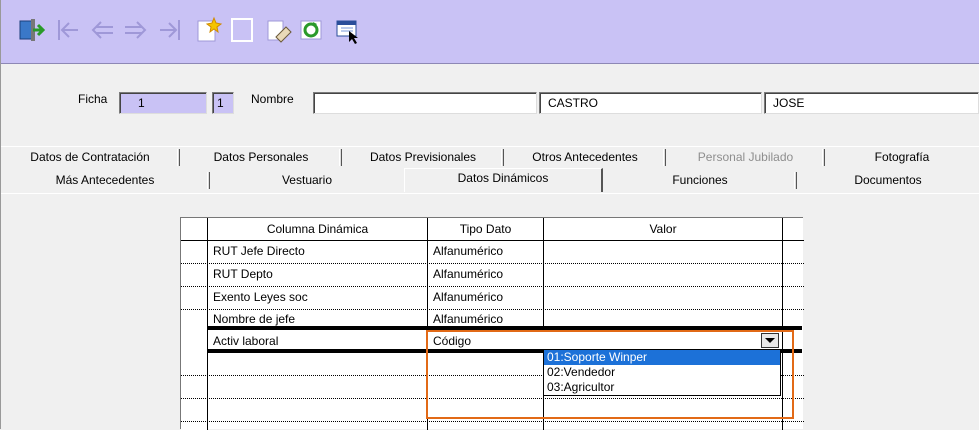 The width and height of the screenshot is (979, 430). Describe the element at coordinates (317, 229) in the screenshot. I see `column-header-columna-dinamica: Columna Dinámica` at that location.